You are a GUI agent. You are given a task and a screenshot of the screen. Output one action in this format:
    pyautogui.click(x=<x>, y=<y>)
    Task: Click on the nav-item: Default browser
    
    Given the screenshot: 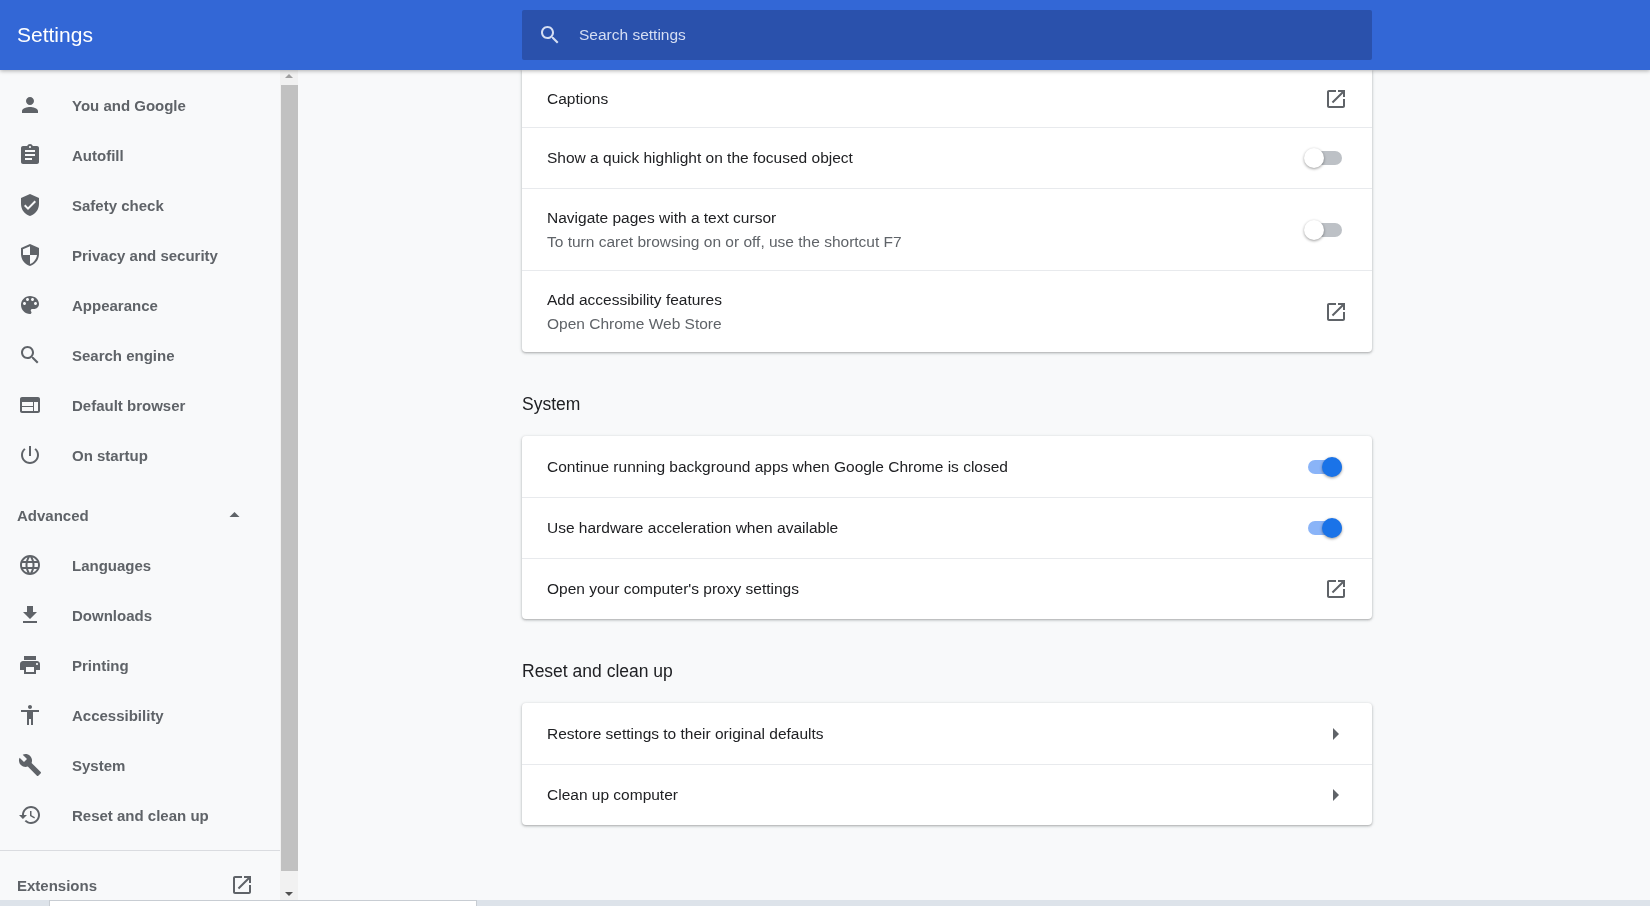 What is the action you would take?
    pyautogui.click(x=140, y=405)
    